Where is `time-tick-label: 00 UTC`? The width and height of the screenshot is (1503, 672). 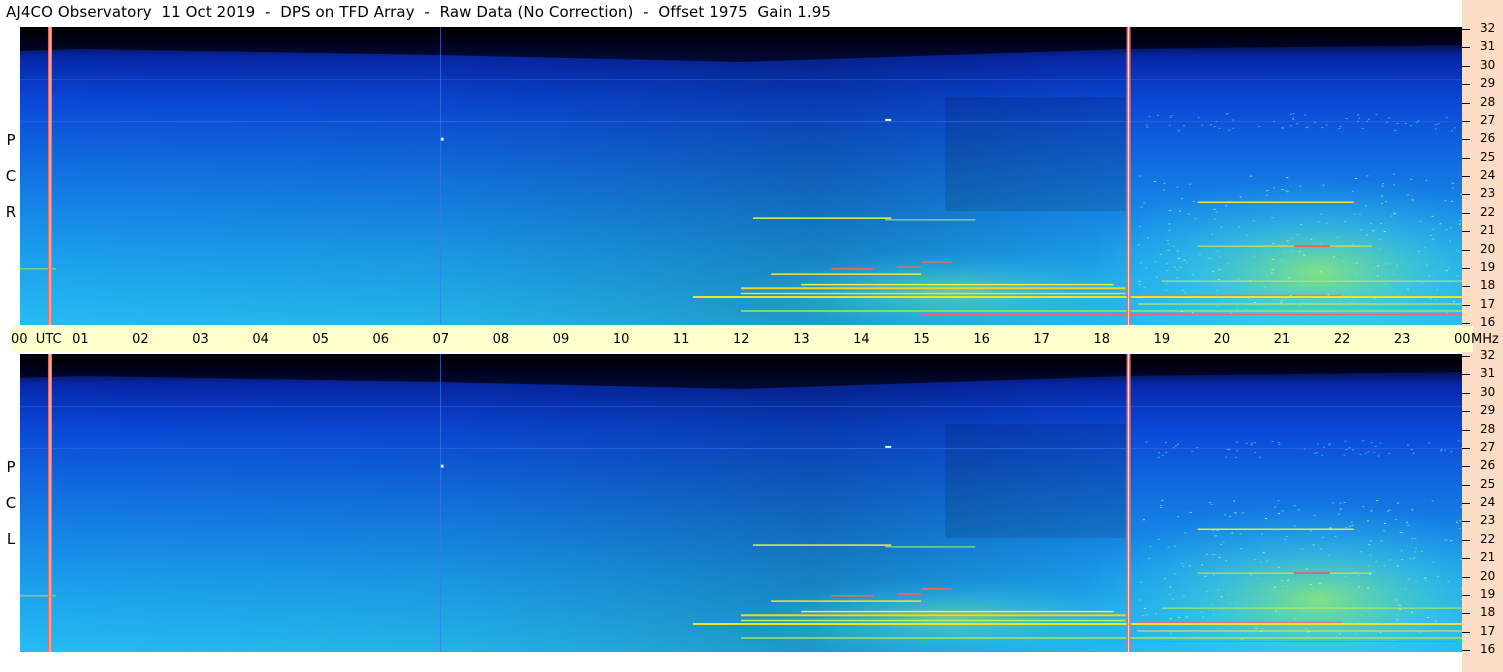 time-tick-label: 00 UTC is located at coordinates (36, 339).